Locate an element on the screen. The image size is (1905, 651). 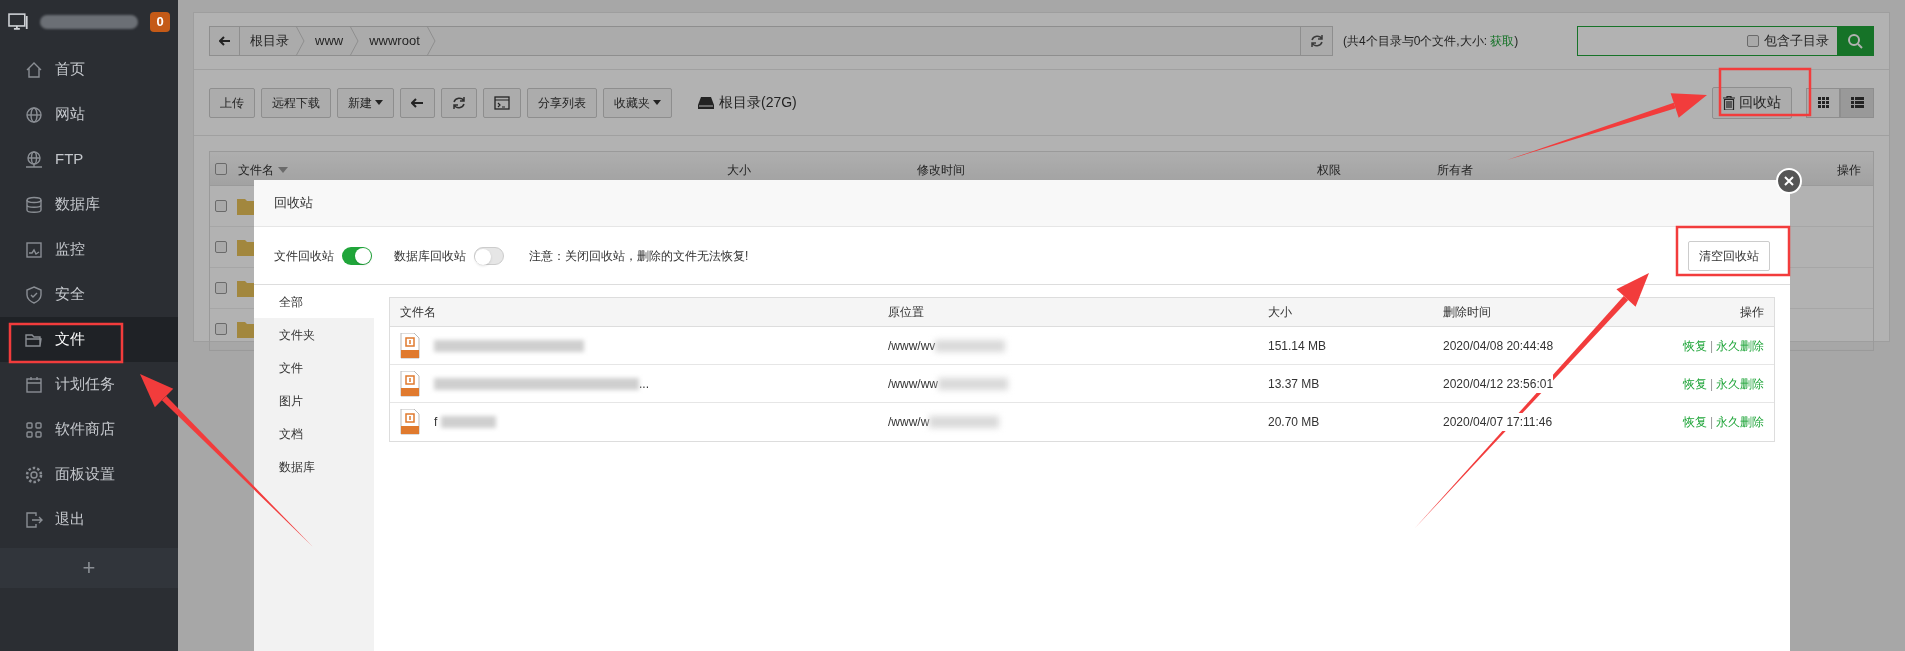
warning-note: 注意：关闭回收站，删除的文件无法恢复! is located at coordinates (639, 256).